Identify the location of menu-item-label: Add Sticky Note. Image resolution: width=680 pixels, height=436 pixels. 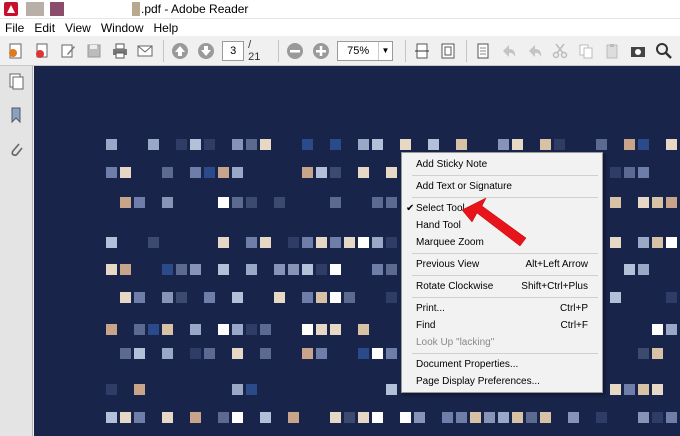
(452, 164).